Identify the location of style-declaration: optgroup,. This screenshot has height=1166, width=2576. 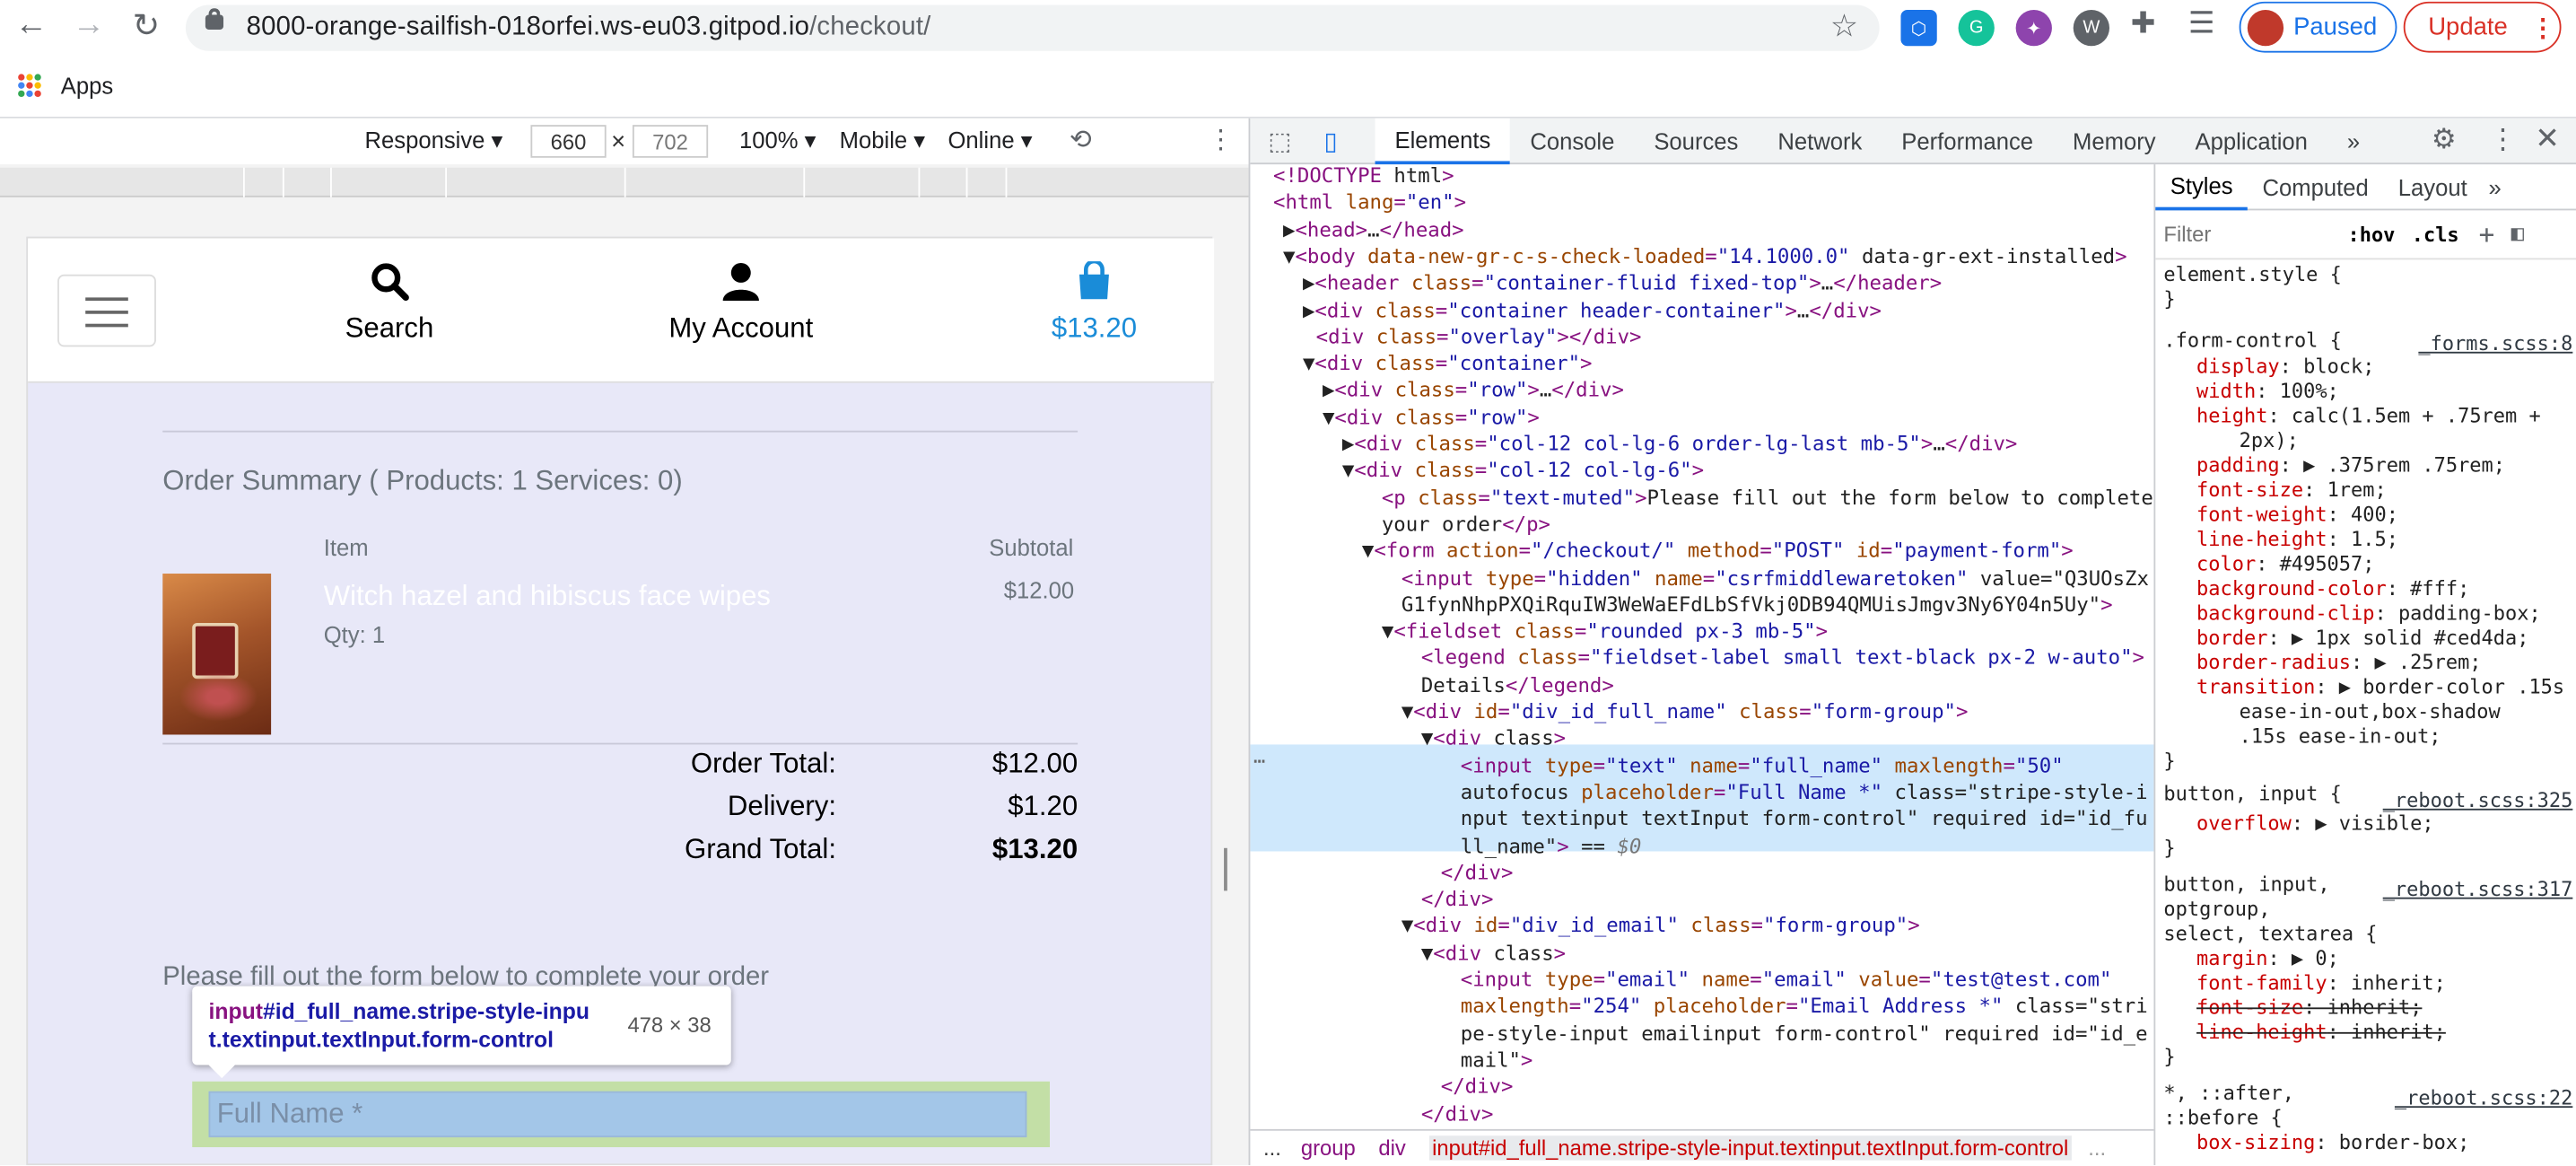
(2217, 910).